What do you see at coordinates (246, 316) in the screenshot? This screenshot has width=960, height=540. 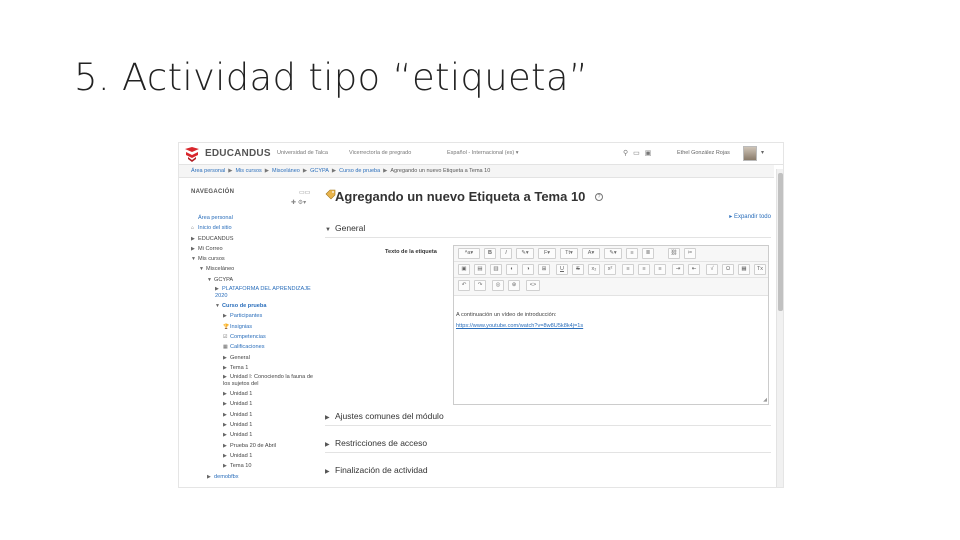 I see `sidebar-tree-label: Participantes` at bounding box center [246, 316].